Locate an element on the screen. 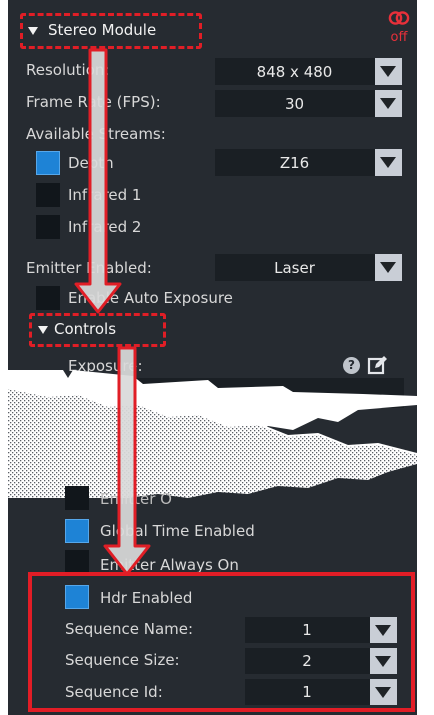 The image size is (434, 715). annotation-arrows is located at coordinates (112, 312).